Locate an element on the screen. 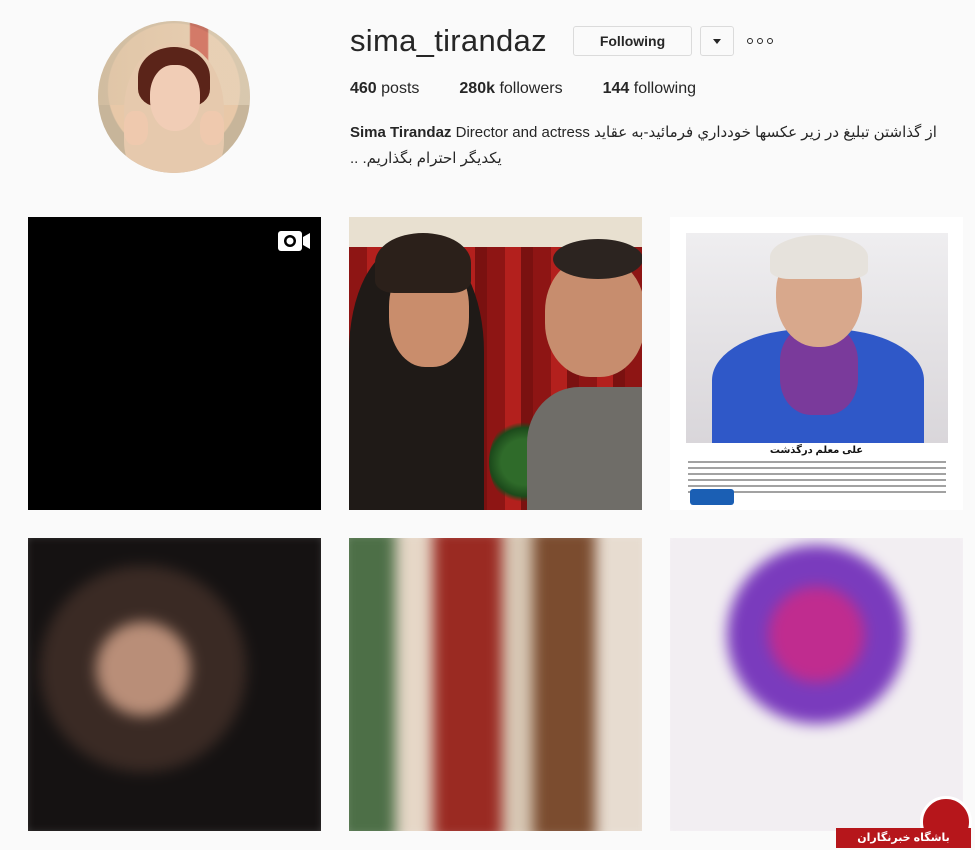 This screenshot has width=975, height=850. avatar-hand-left is located at coordinates (136, 128).